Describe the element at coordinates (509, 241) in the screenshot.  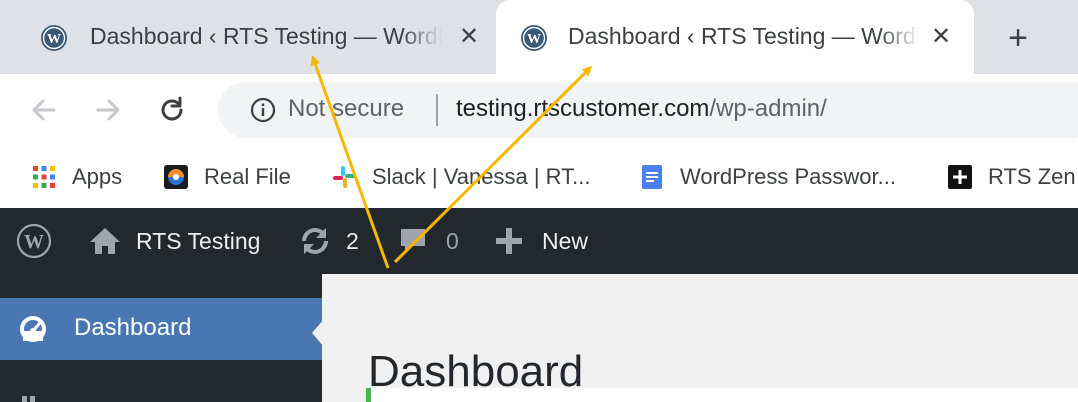
I see `plus-icon` at that location.